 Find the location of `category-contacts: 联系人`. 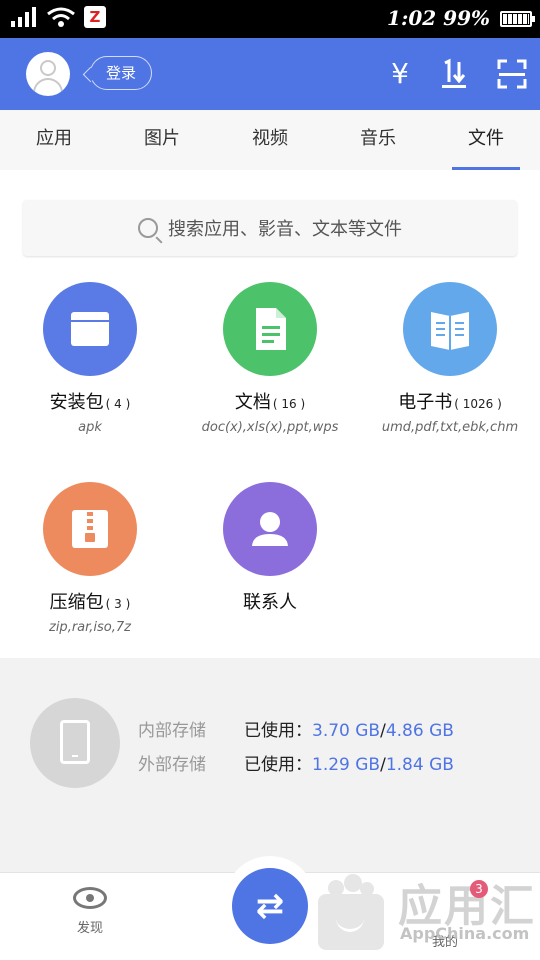

category-contacts: 联系人 is located at coordinates (270, 548).